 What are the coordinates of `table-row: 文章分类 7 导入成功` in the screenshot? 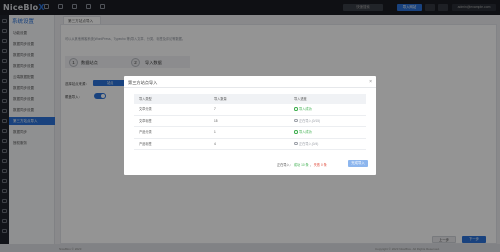 It's located at (250, 110).